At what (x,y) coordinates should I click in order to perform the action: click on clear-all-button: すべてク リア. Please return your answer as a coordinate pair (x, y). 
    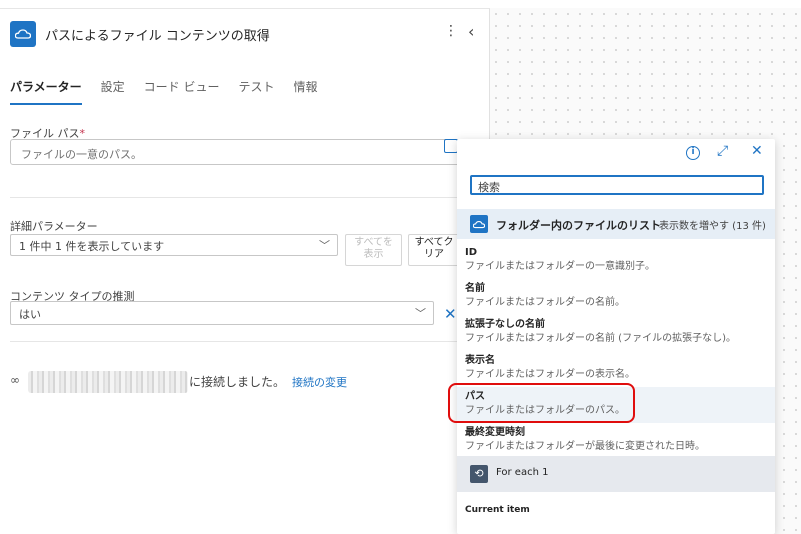
    Looking at the image, I should click on (434, 250).